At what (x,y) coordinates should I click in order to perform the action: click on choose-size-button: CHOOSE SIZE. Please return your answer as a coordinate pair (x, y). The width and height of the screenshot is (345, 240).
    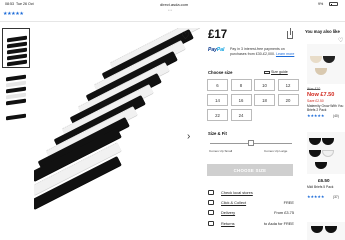
    Looking at the image, I should click on (250, 170).